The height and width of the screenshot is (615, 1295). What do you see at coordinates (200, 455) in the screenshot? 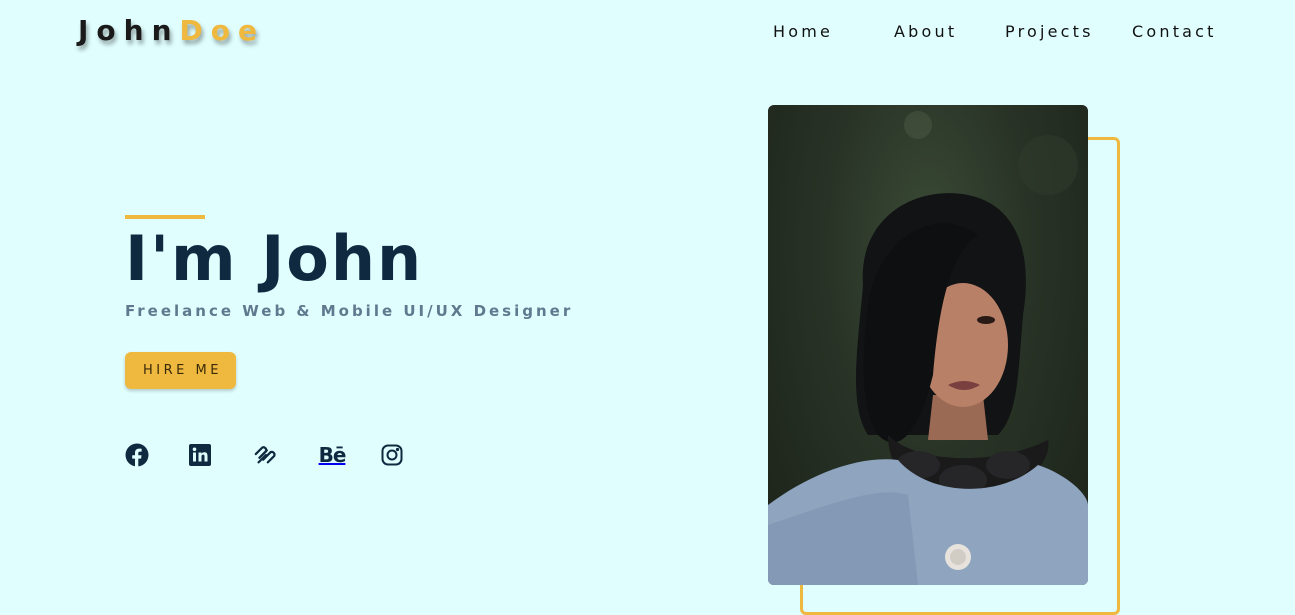
I see `linkedin-icon` at bounding box center [200, 455].